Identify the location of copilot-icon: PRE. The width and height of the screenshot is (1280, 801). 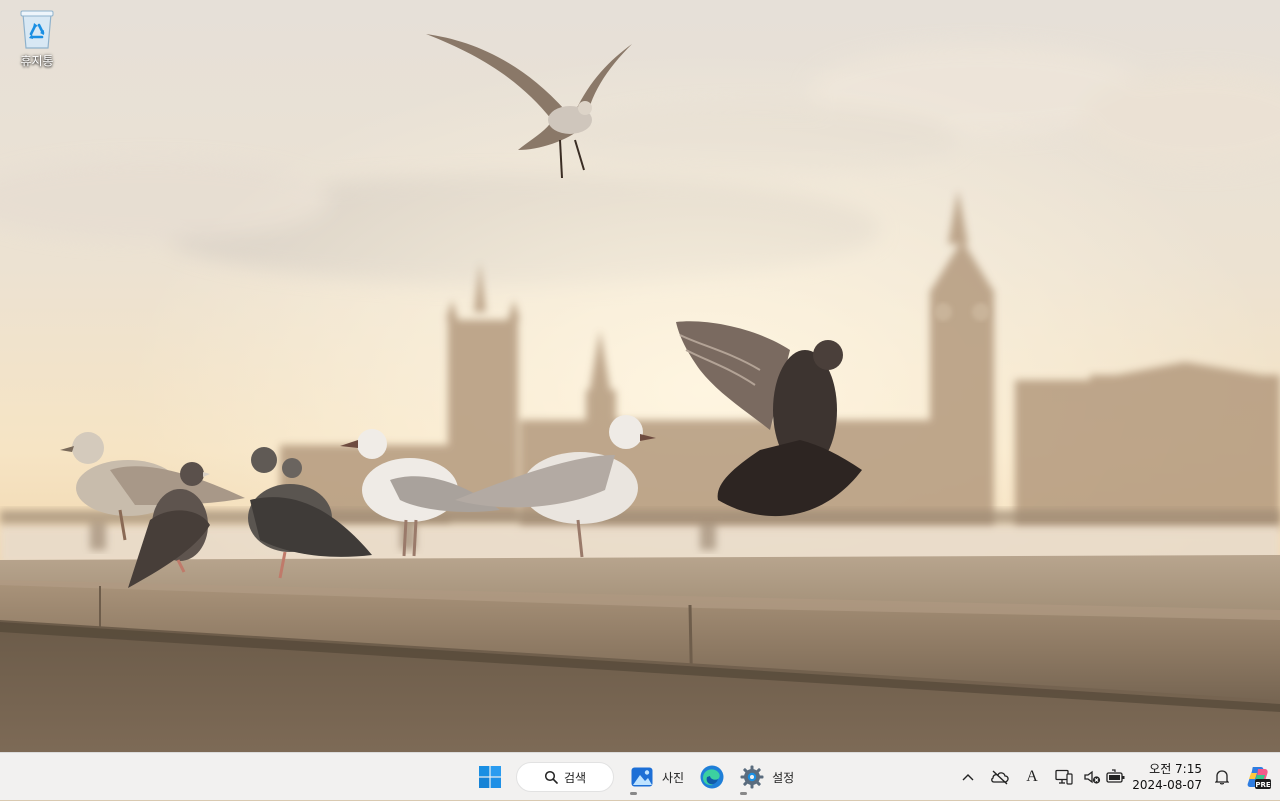
(1259, 778).